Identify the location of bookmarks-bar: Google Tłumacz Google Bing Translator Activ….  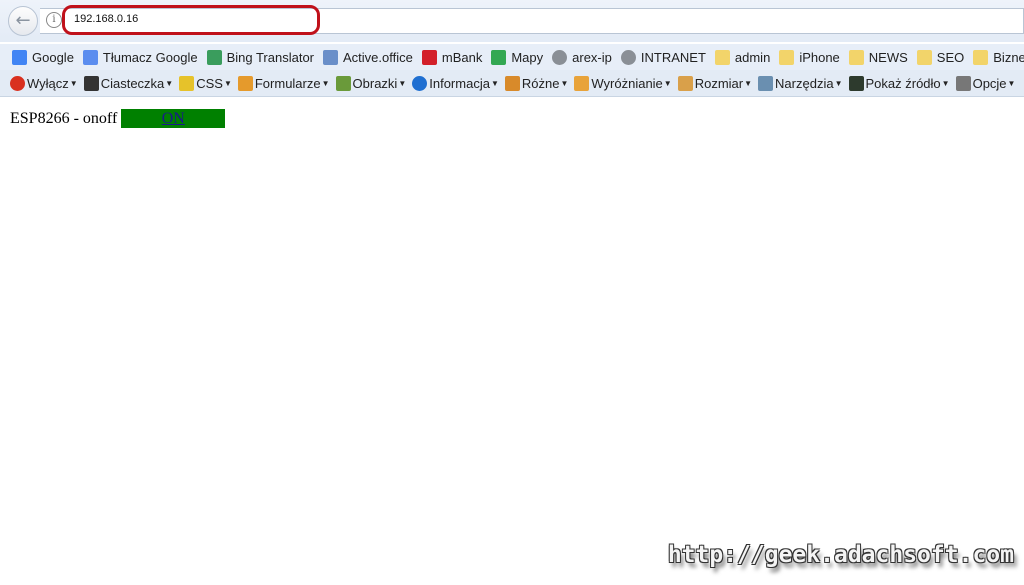
(512, 57).